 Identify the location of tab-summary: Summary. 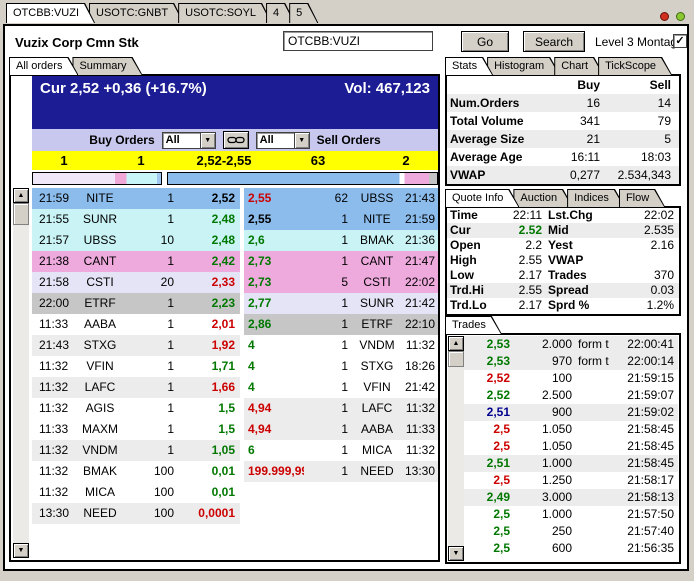
(107, 66).